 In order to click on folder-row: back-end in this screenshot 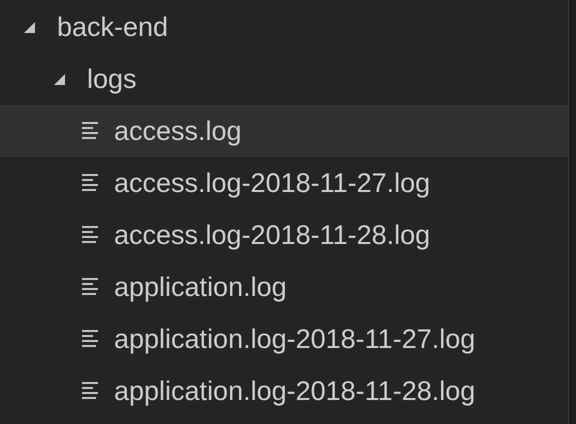, I will do `click(284, 27)`.